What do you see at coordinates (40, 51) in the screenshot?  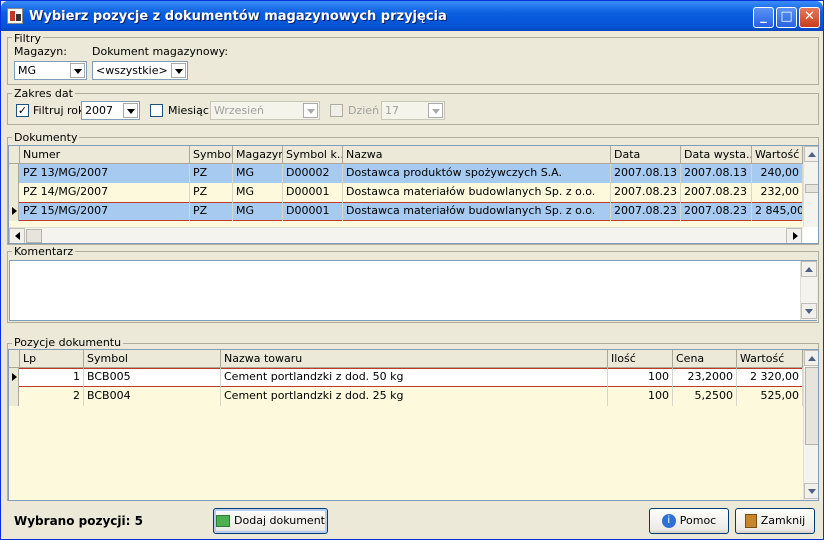 I see `warehouse-label: Magazyn:` at bounding box center [40, 51].